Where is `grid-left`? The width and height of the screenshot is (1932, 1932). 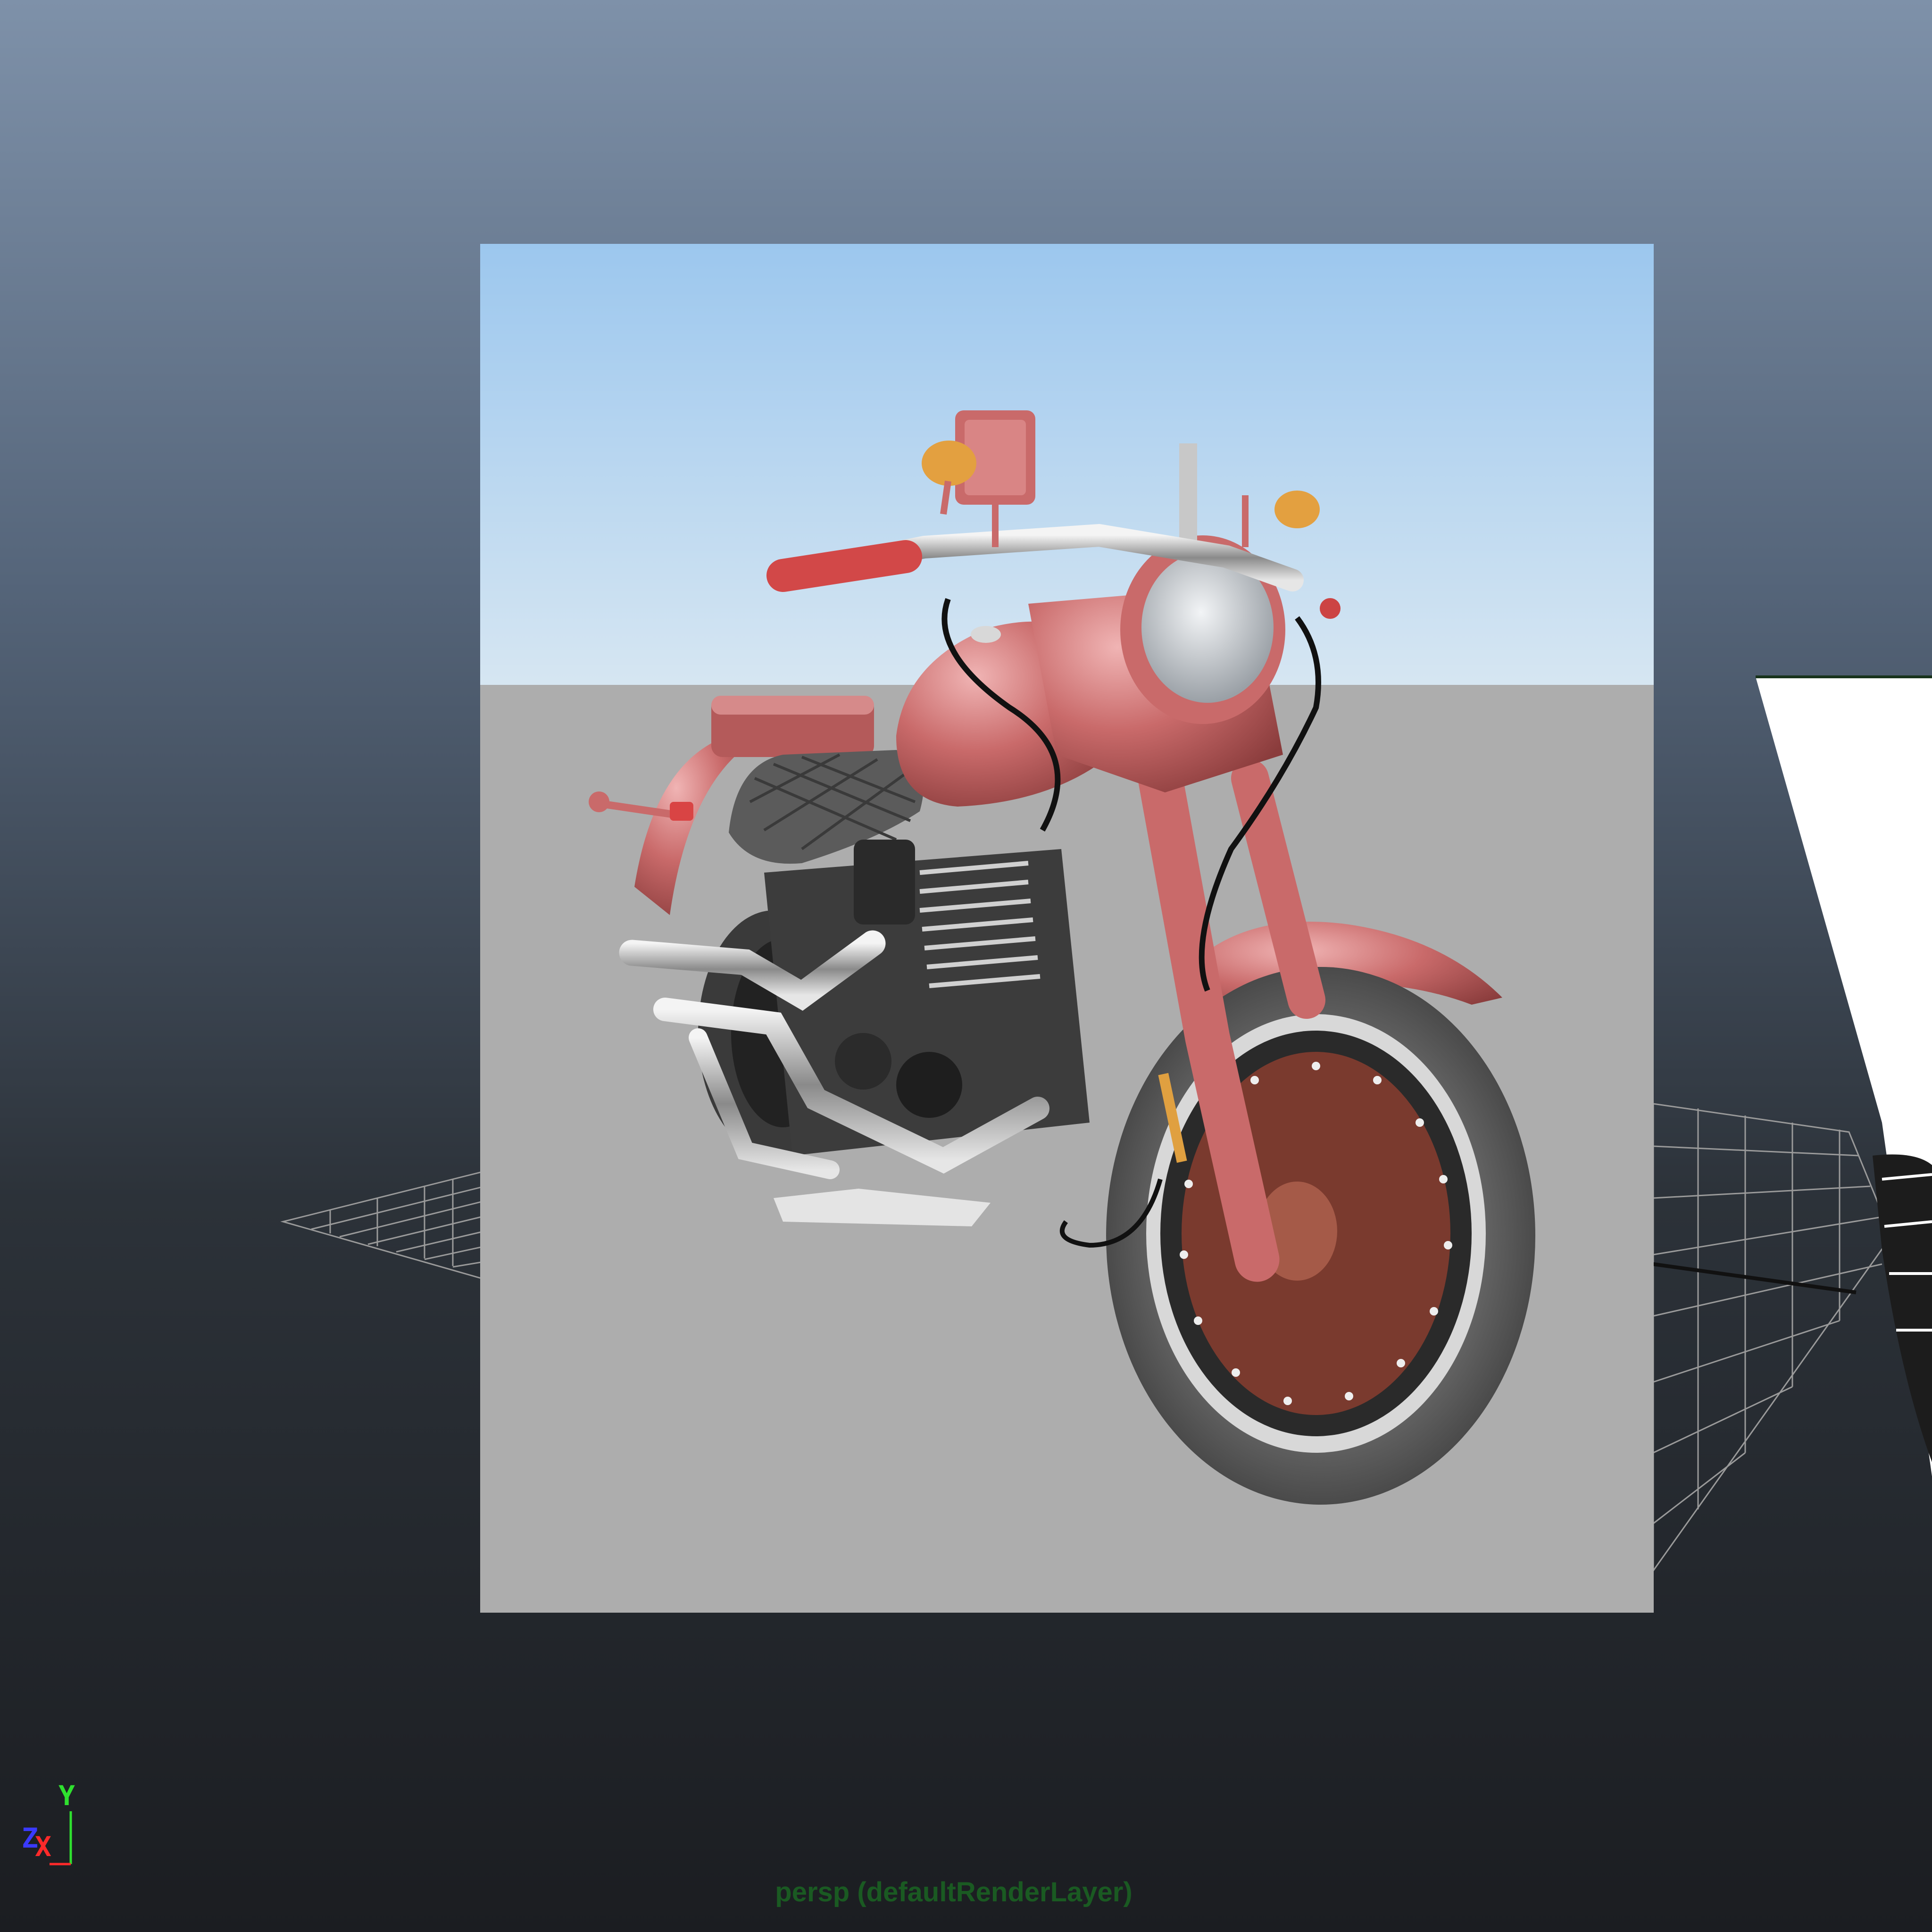
grid-left is located at coordinates (381, 1225).